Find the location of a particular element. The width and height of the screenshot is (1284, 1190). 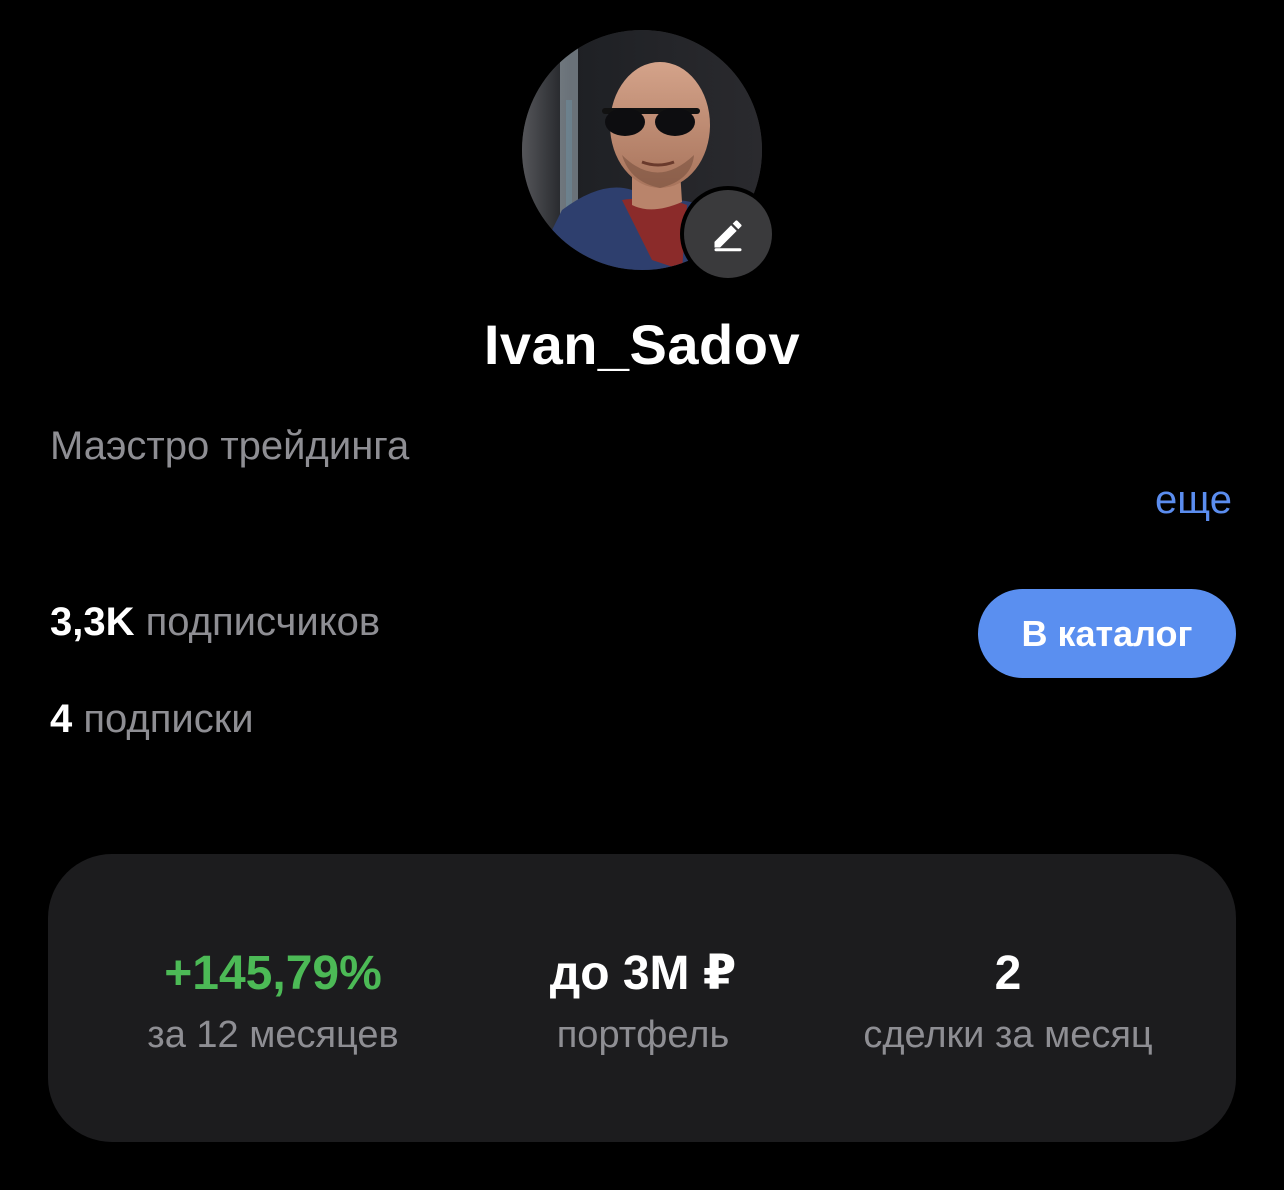

portfolio-caption: портфель is located at coordinates (643, 1035).